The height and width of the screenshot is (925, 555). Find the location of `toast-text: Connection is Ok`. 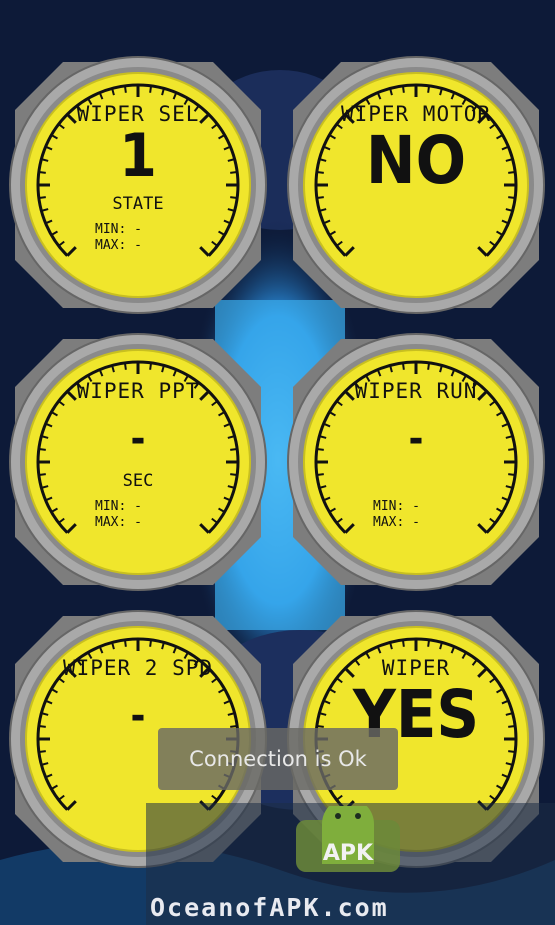

toast-text: Connection is Ok is located at coordinates (278, 759).